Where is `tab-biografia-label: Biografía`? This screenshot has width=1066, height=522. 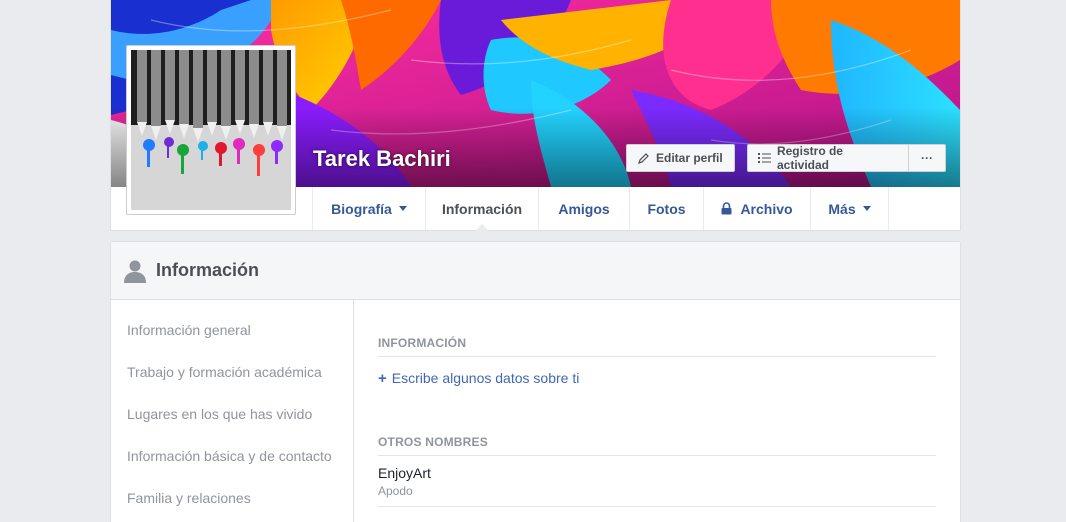
tab-biografia-label: Biografía is located at coordinates (361, 208).